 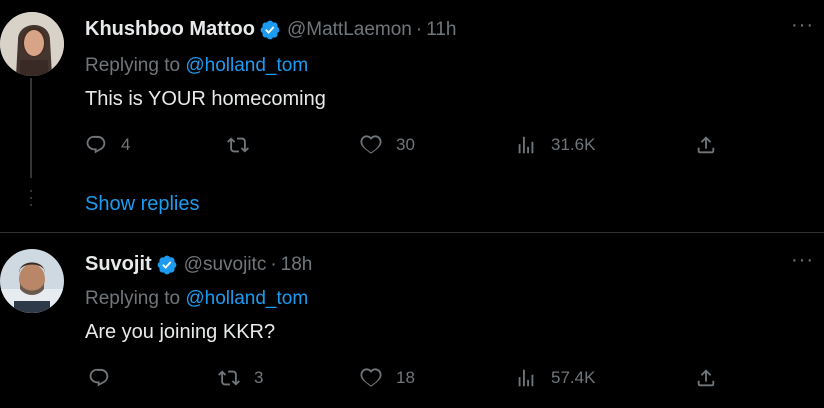 What do you see at coordinates (205, 99) in the screenshot?
I see `tweet-text: This is YOUR homecoming` at bounding box center [205, 99].